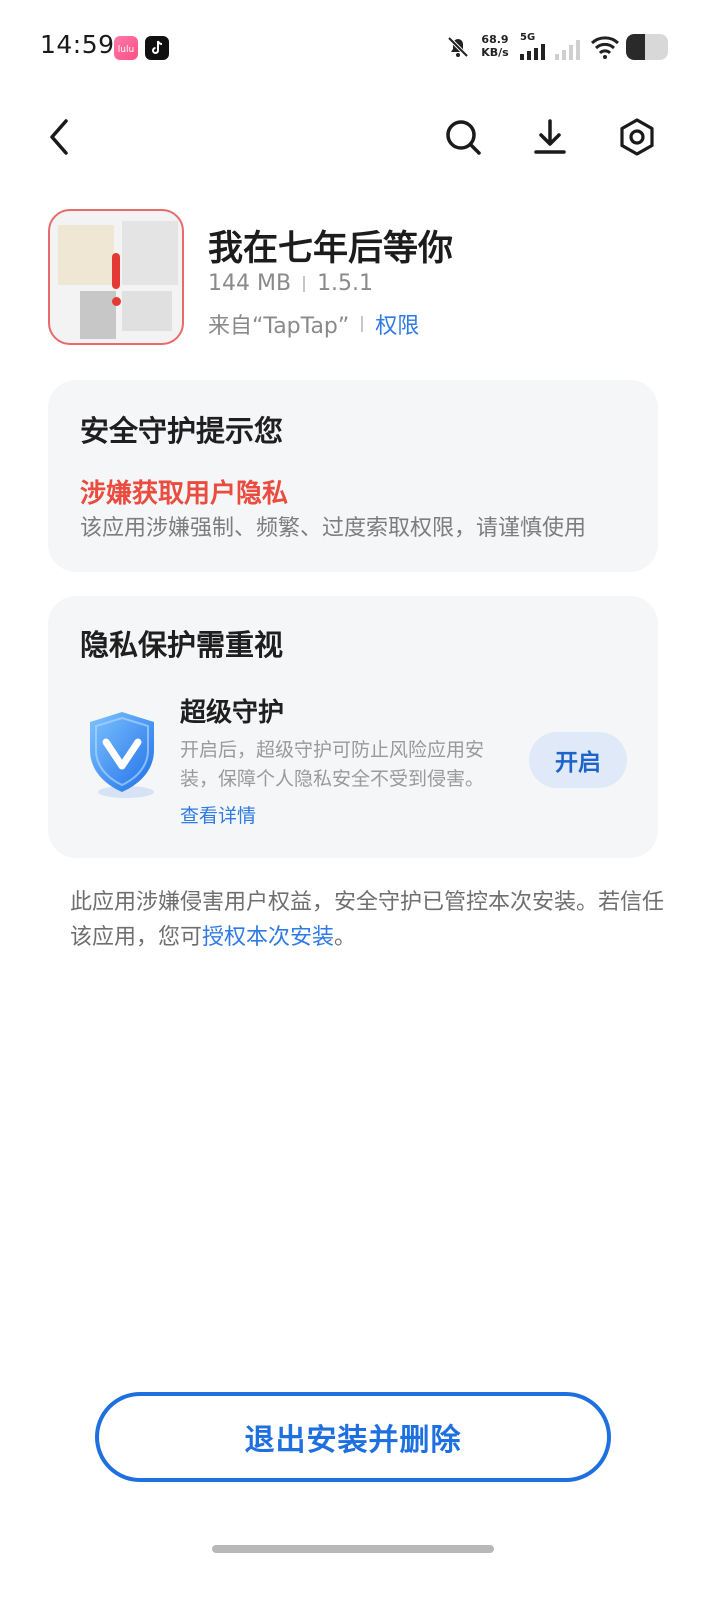  What do you see at coordinates (218, 814) in the screenshot?
I see `view-details-link: 查看详情` at bounding box center [218, 814].